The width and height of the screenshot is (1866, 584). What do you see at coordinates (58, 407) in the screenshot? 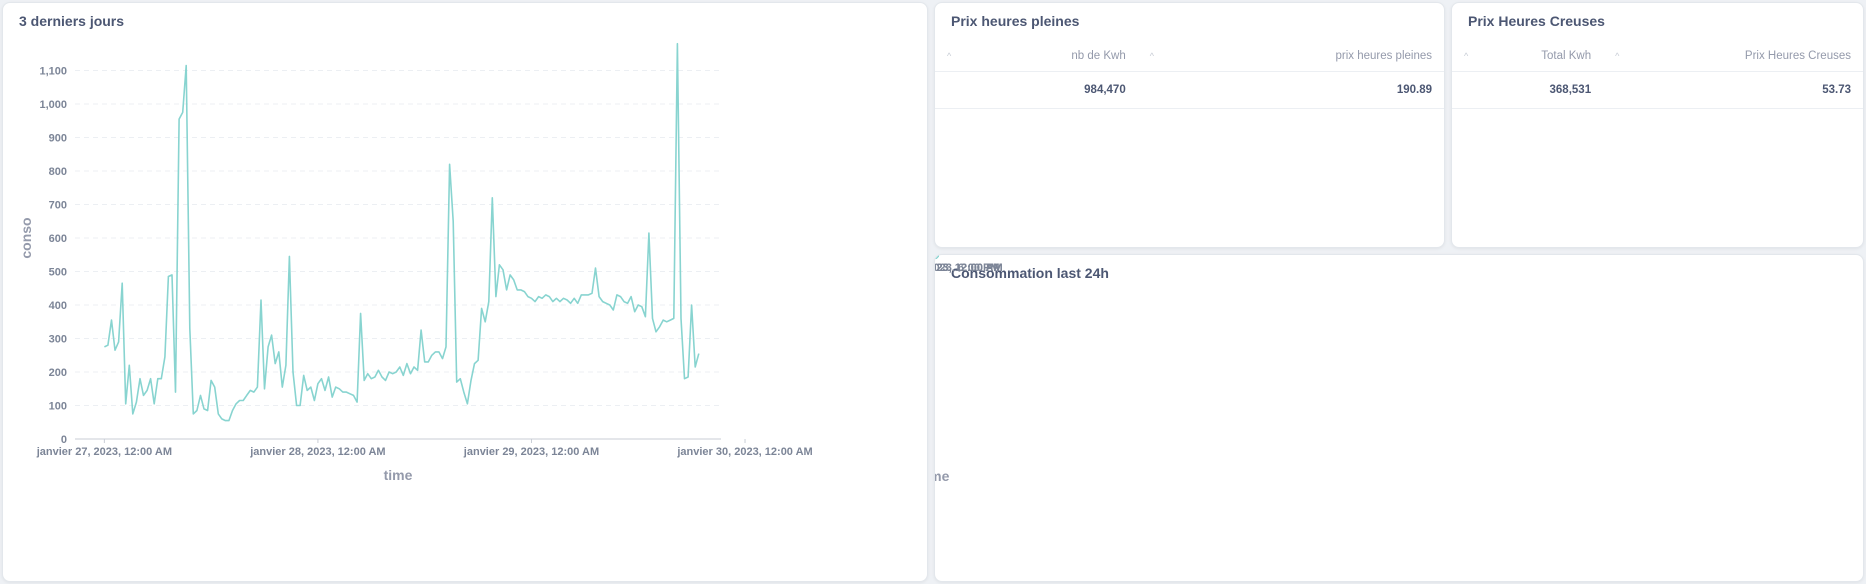
I see `y-tick-label: 100` at bounding box center [58, 407].